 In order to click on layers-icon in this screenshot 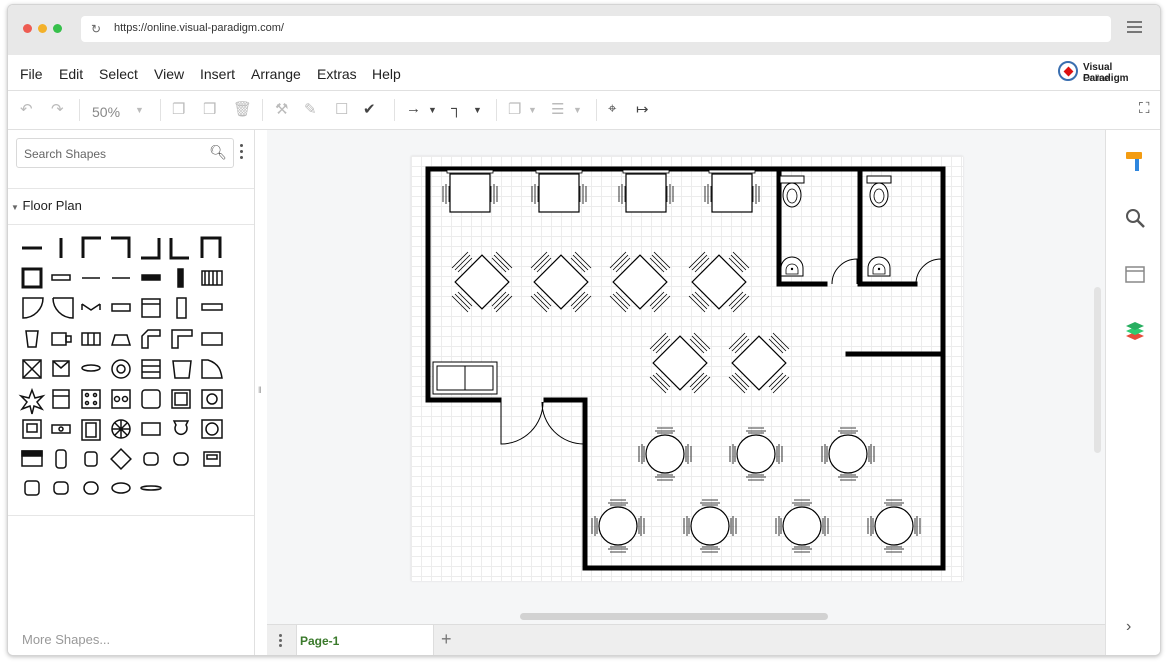, I will do `click(1135, 331)`.